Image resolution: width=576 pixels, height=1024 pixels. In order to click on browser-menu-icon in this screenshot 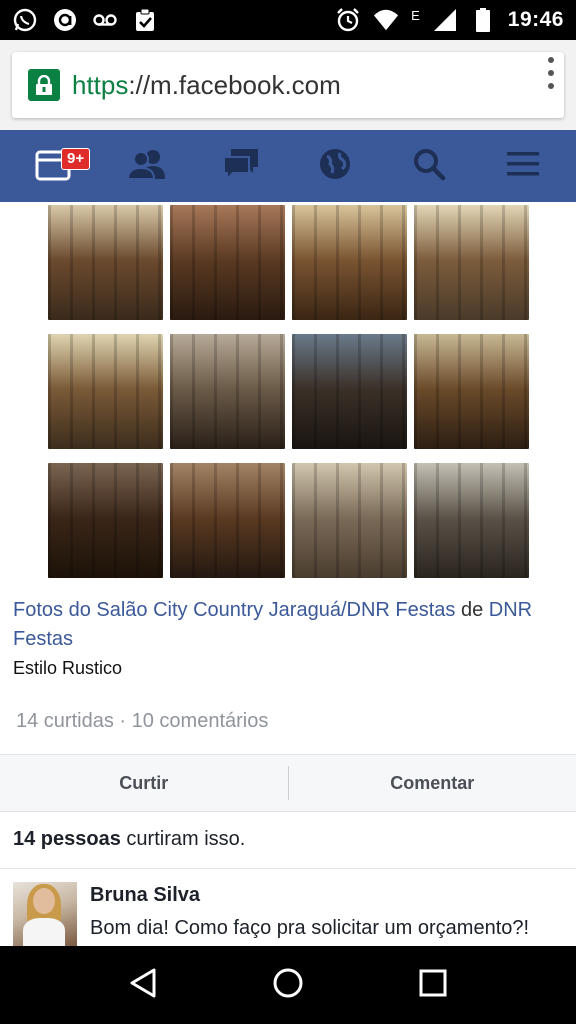, I will do `click(551, 73)`.